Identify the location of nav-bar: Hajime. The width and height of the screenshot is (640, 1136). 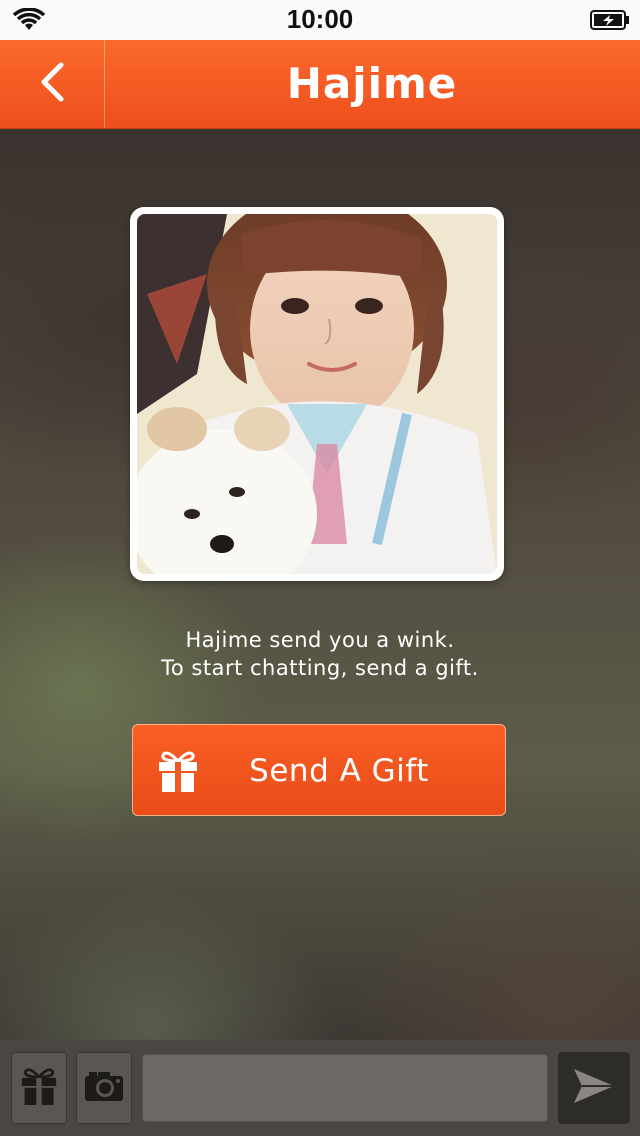
(320, 84).